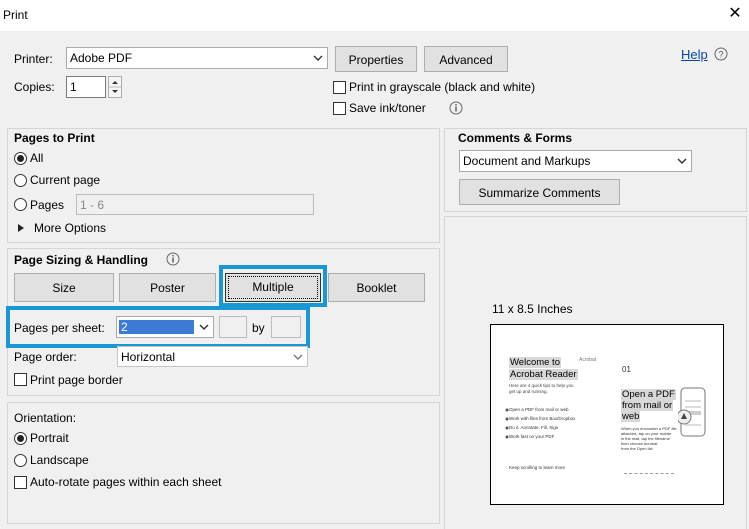  Describe the element at coordinates (156, 327) in the screenshot. I see `pages-per-sheet-value: 2` at that location.